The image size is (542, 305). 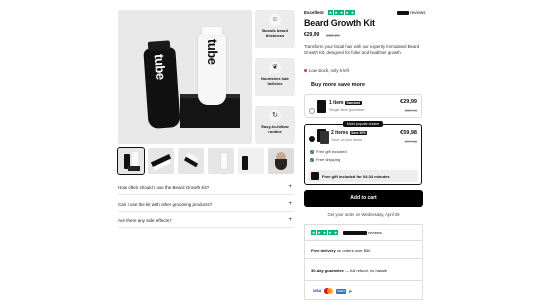 I want to click on stock-status: Low stock, only 6 left, so click(x=326, y=70).